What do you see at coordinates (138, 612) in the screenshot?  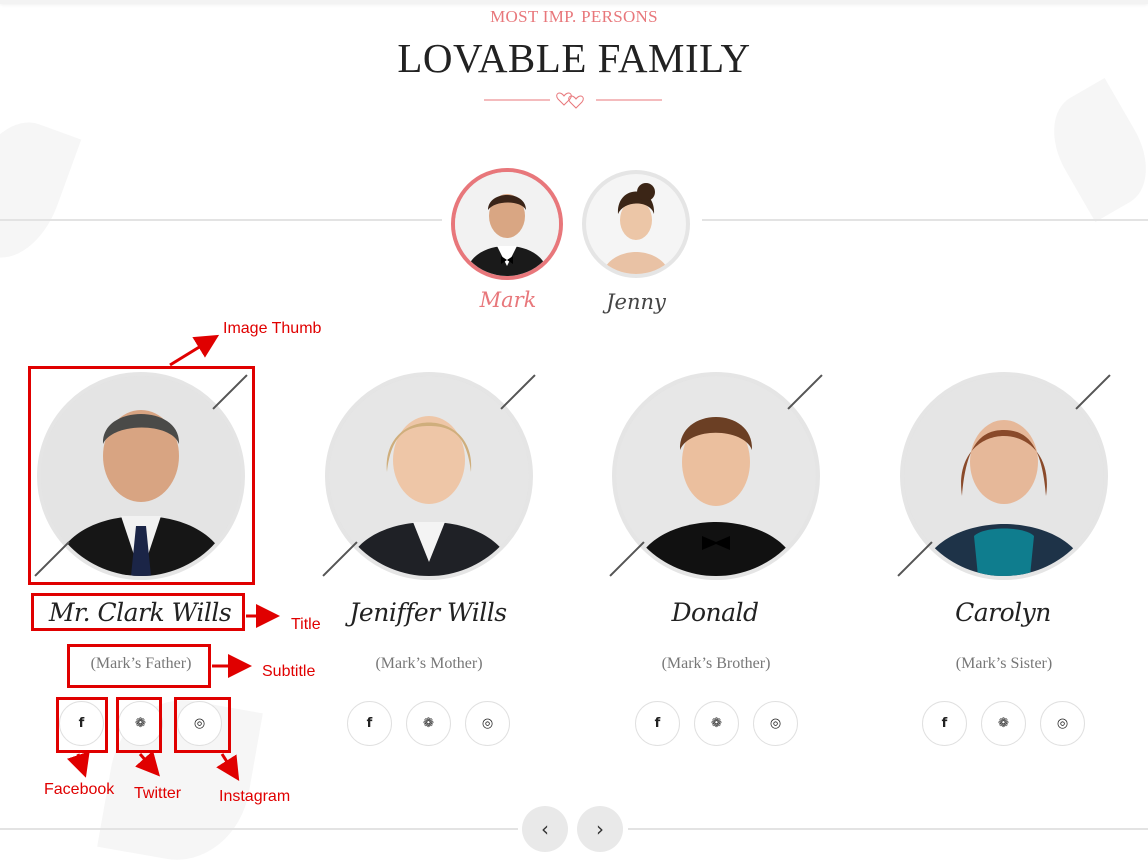 I see `annotation-box-title` at bounding box center [138, 612].